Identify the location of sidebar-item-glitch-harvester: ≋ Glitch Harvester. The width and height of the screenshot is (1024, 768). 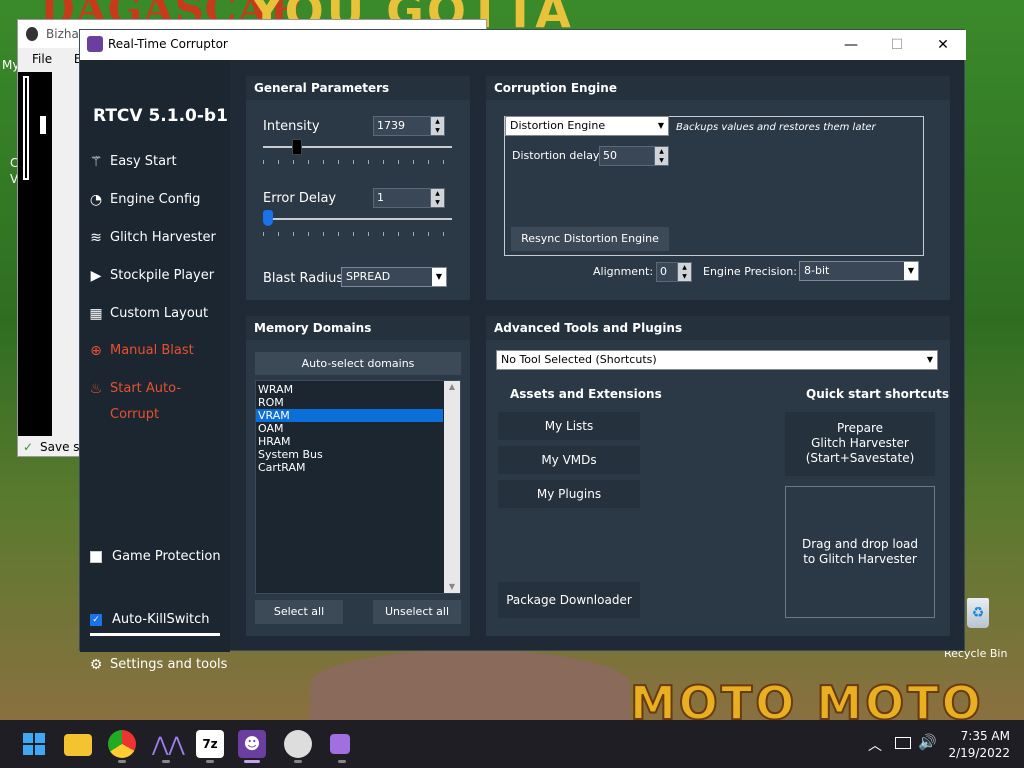
(159, 238).